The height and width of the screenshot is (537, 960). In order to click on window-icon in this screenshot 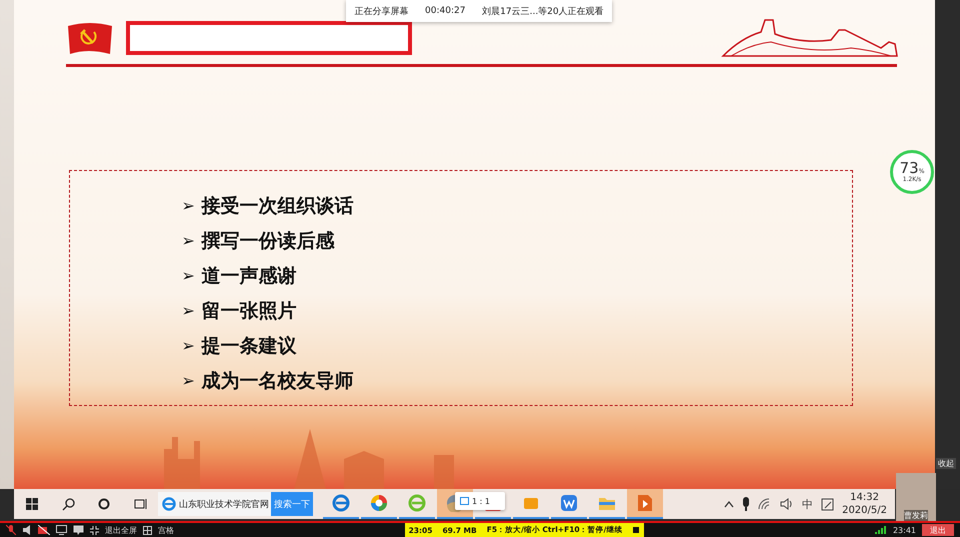, I will do `click(464, 501)`.